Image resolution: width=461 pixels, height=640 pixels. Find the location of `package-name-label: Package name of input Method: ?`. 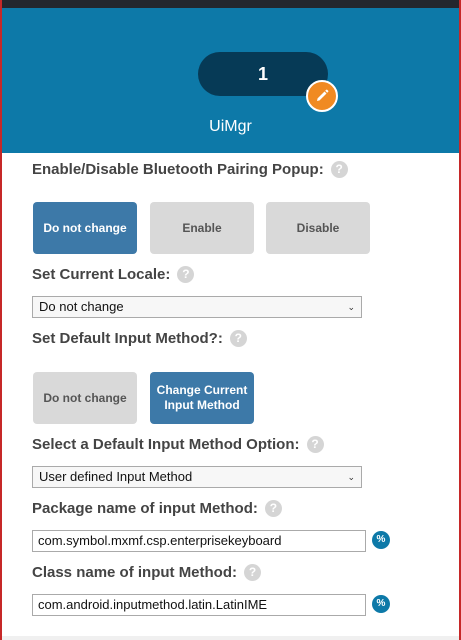

package-name-label: Package name of input Method: ? is located at coordinates (157, 508).